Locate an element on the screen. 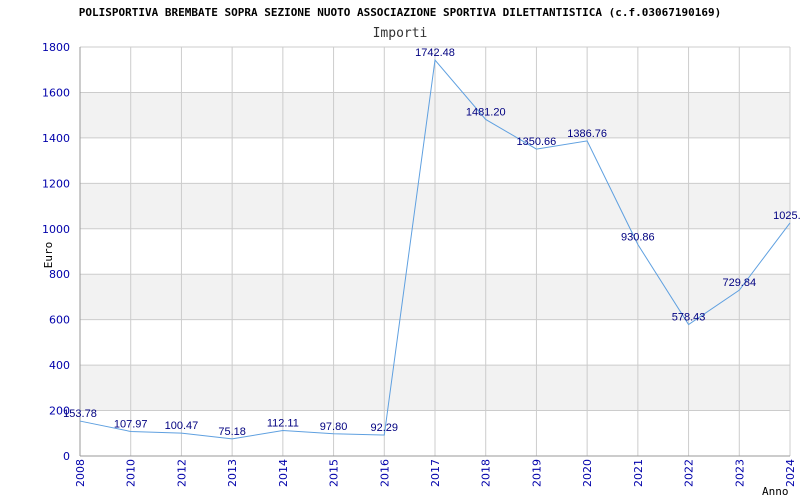 The width and height of the screenshot is (800, 500). x-tick-label: 2015 is located at coordinates (334, 473).